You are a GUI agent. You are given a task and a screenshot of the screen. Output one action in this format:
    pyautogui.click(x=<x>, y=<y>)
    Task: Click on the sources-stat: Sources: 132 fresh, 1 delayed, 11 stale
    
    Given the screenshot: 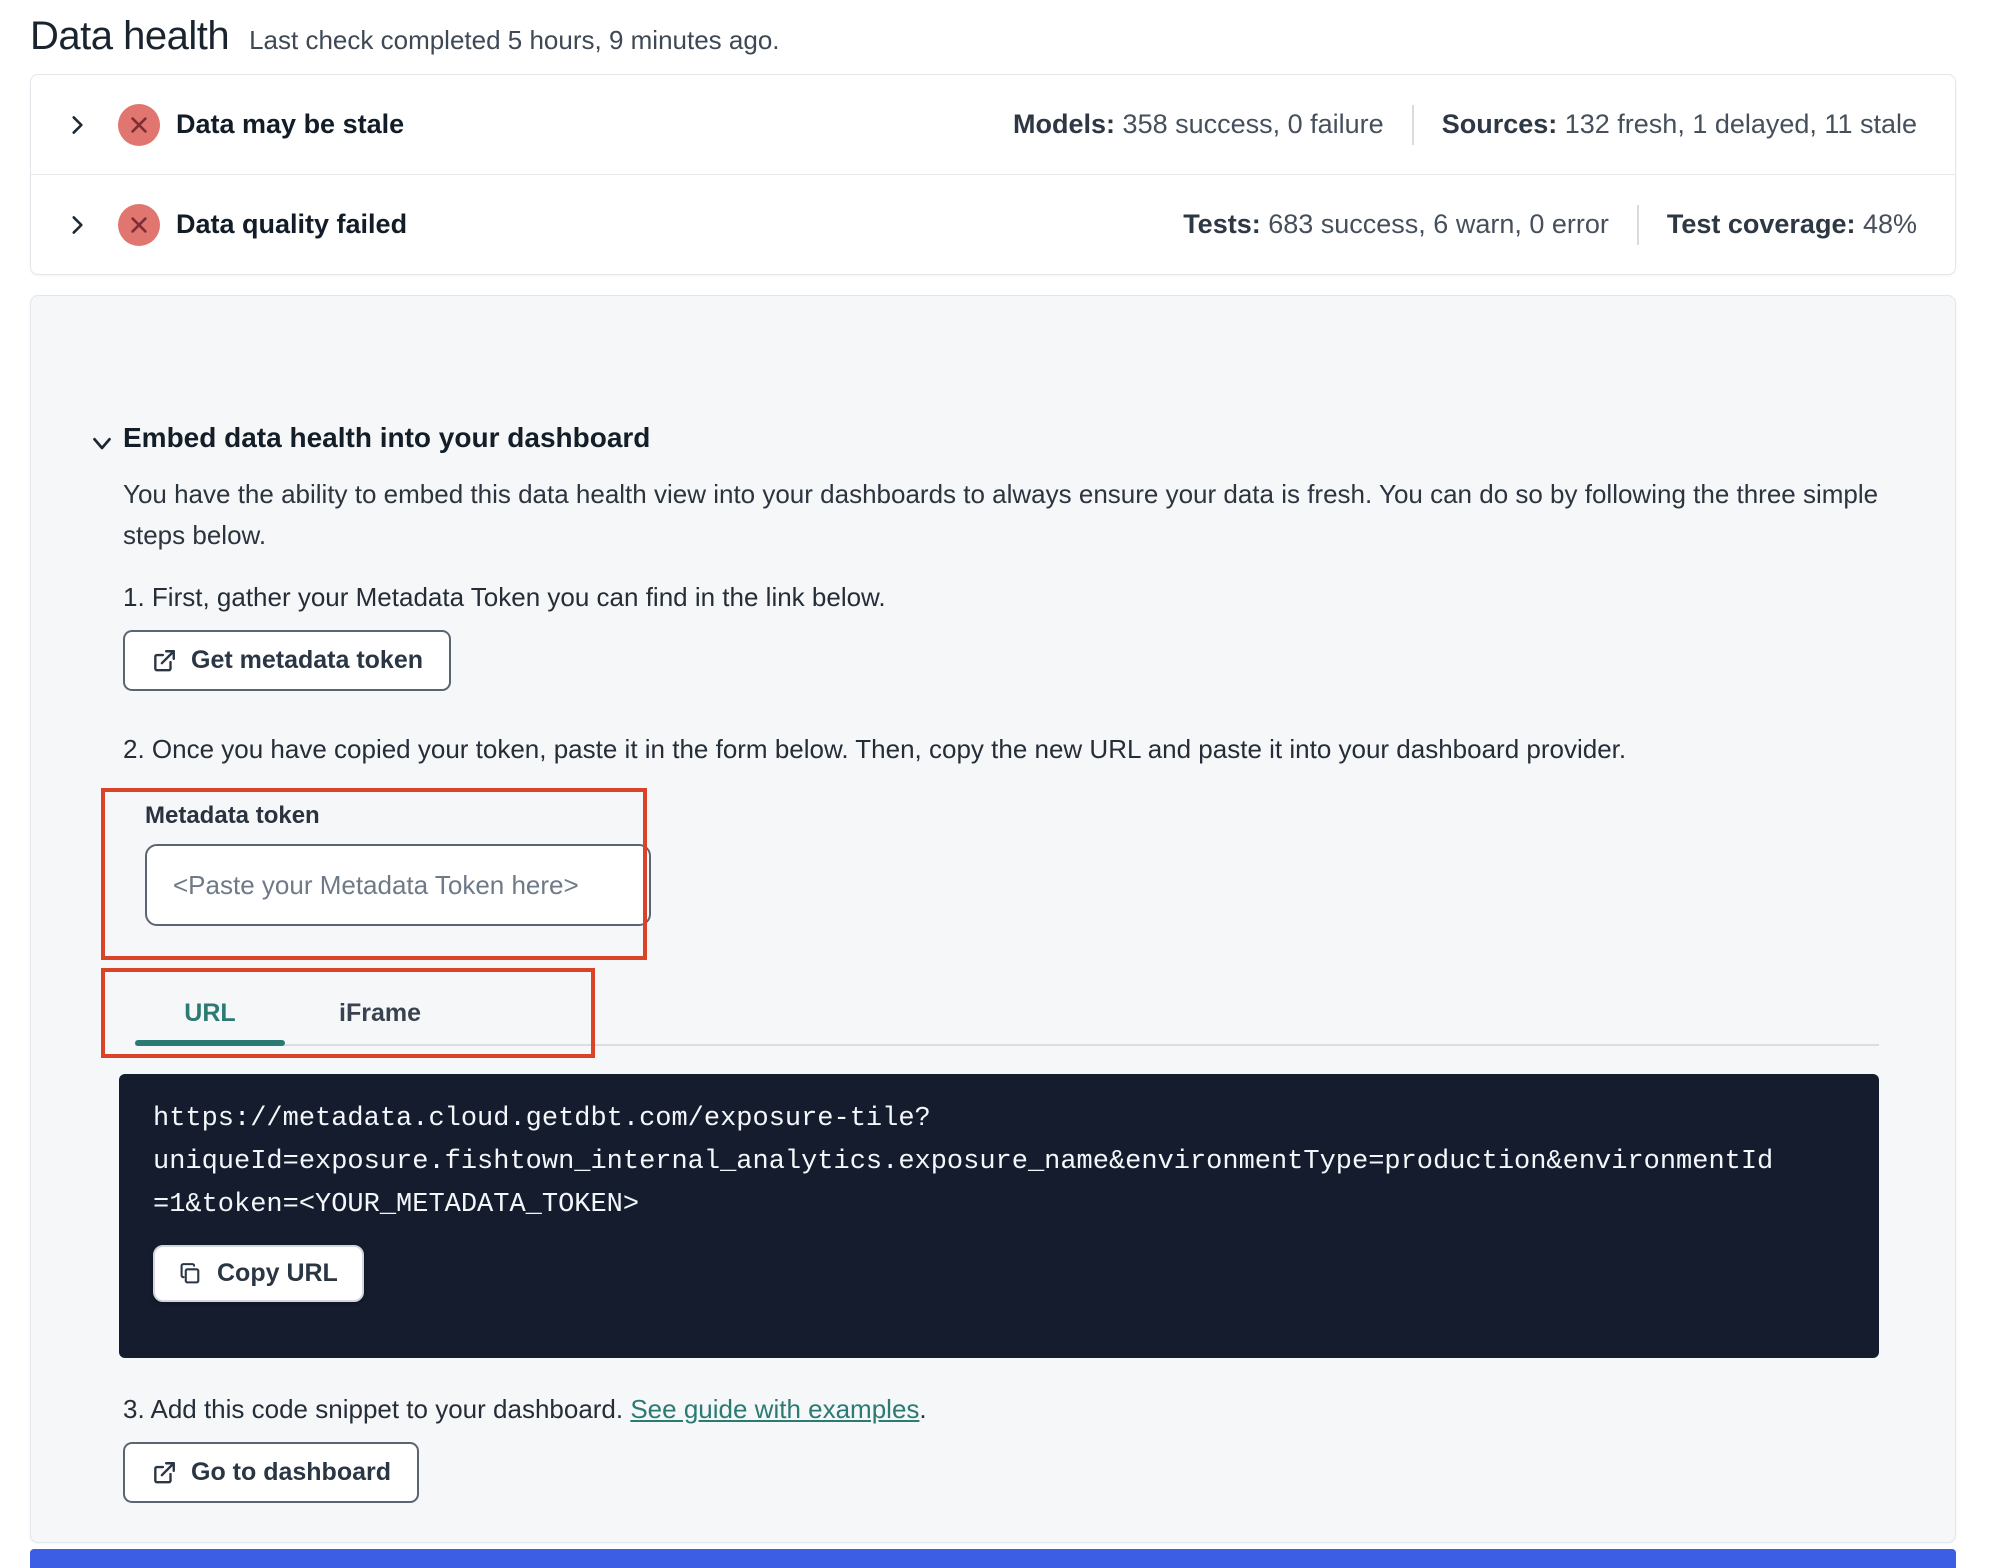 What is the action you would take?
    pyautogui.click(x=1679, y=124)
    